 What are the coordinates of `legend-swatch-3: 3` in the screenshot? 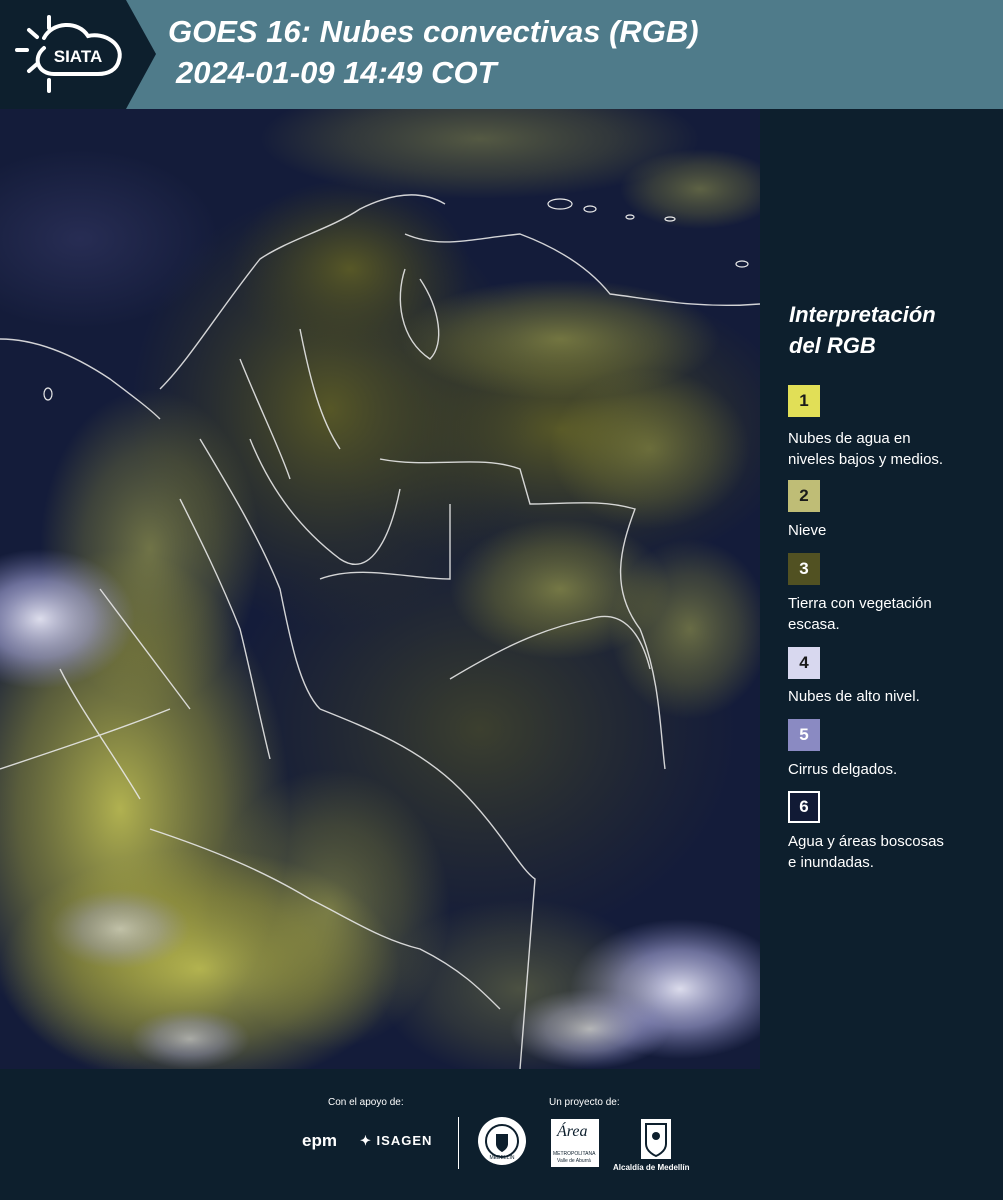 It's located at (804, 569).